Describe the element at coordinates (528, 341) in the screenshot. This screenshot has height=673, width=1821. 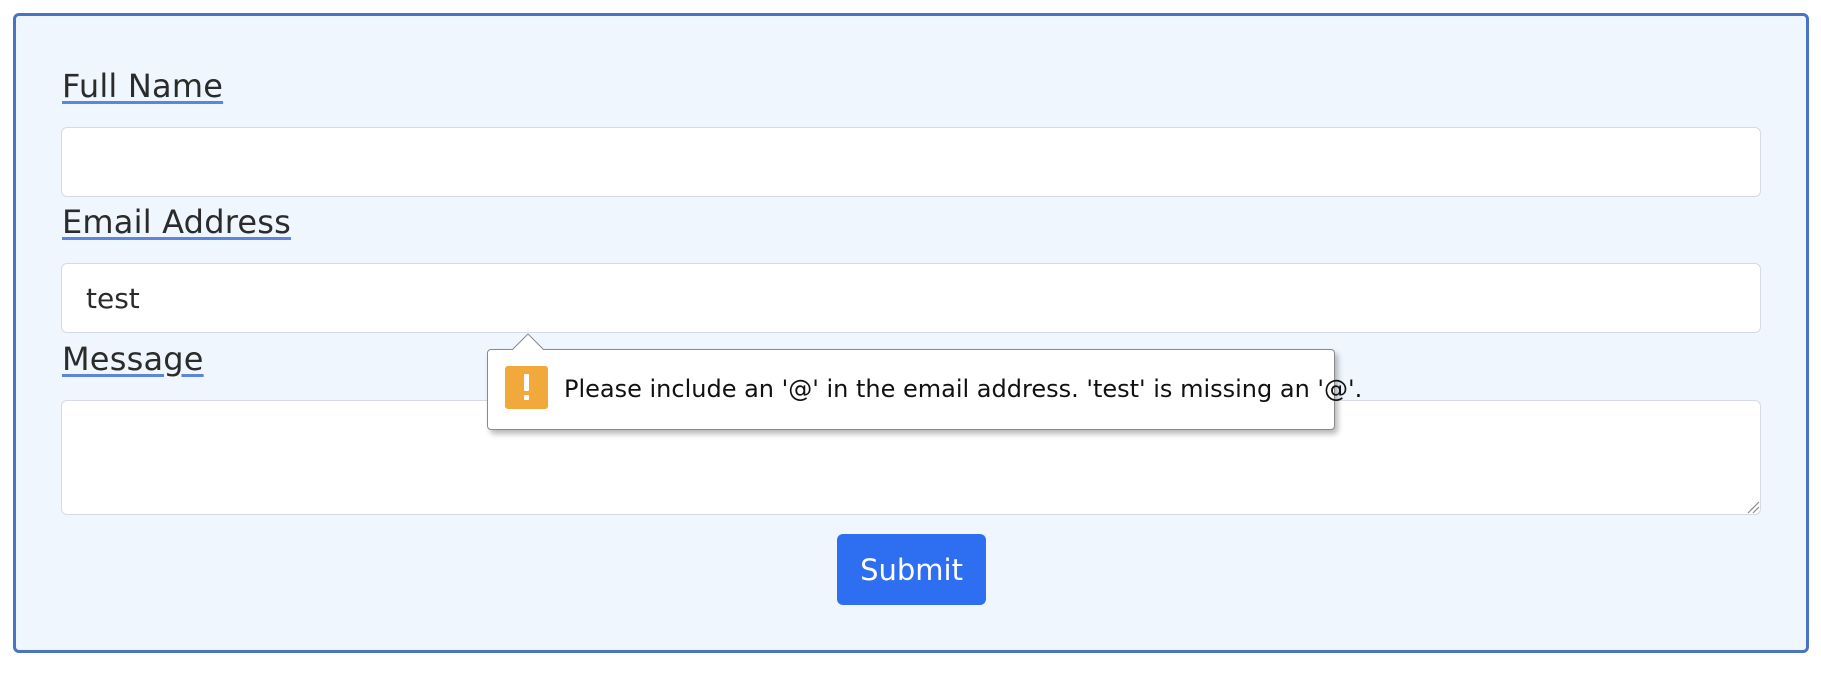
I see `tooltip-arrow` at that location.